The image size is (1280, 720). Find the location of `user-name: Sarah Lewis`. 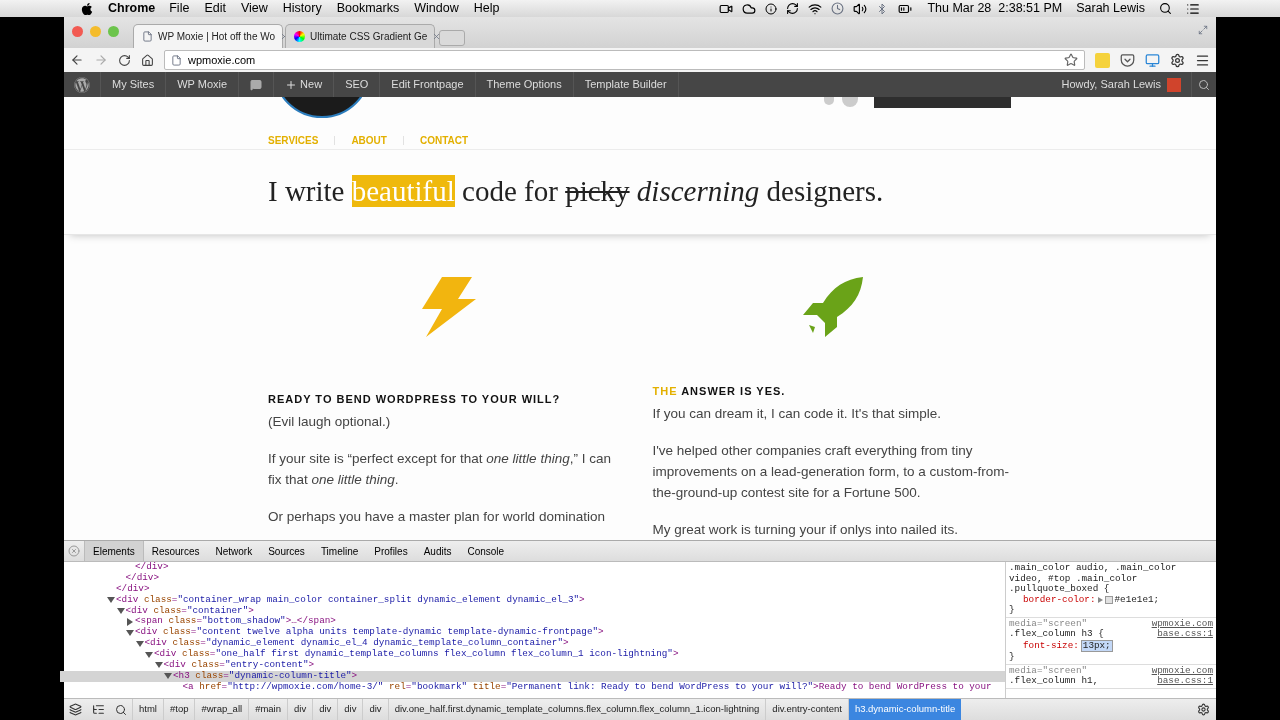

user-name: Sarah Lewis is located at coordinates (1110, 9).